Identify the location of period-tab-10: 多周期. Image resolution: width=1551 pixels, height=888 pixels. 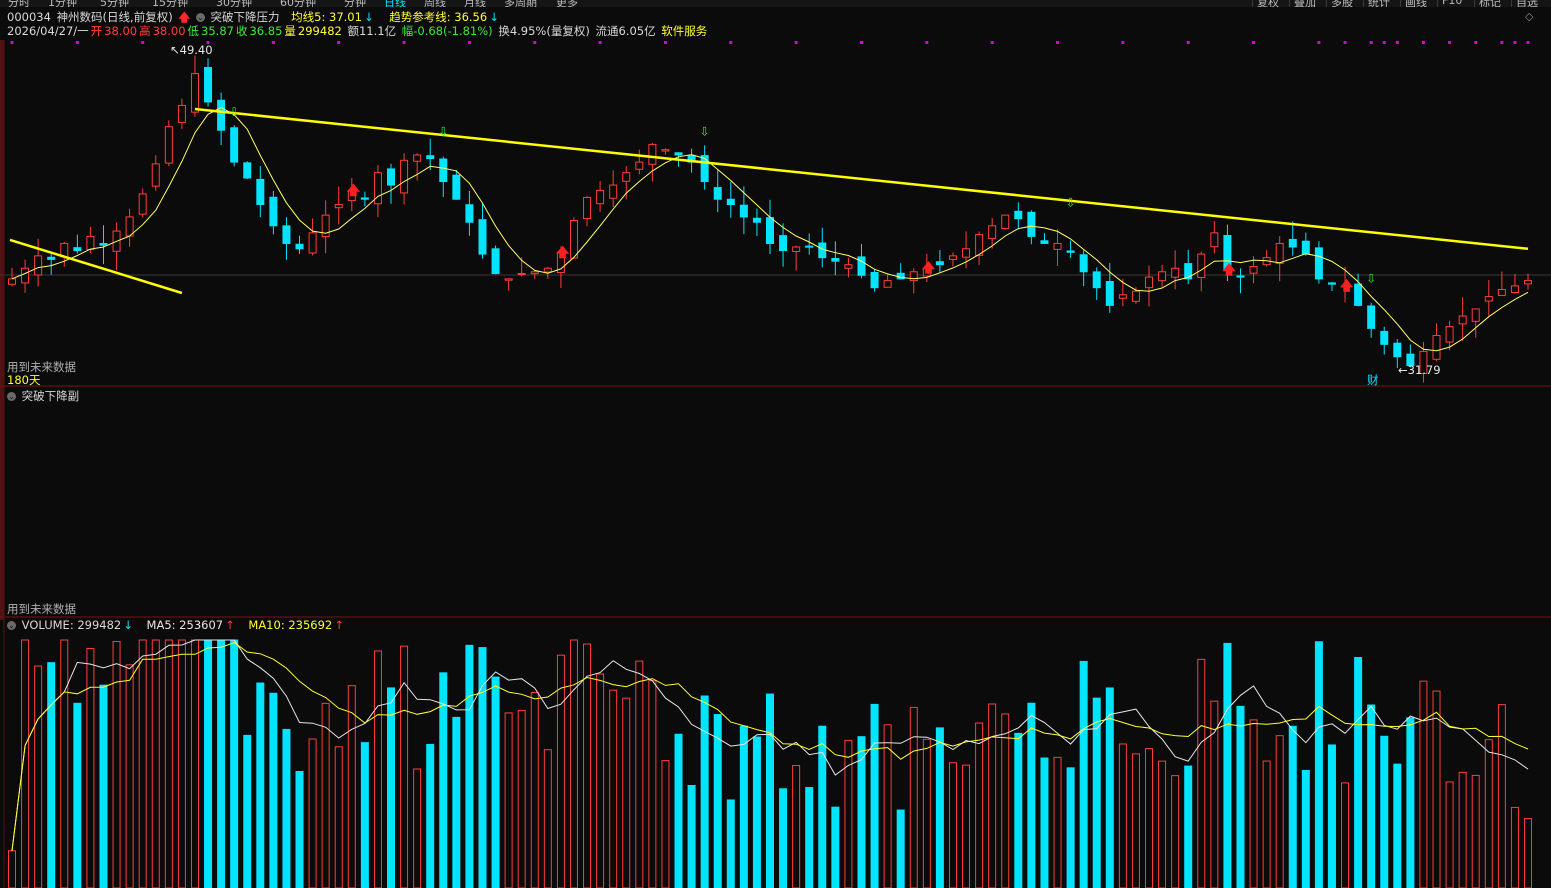
(520, 3).